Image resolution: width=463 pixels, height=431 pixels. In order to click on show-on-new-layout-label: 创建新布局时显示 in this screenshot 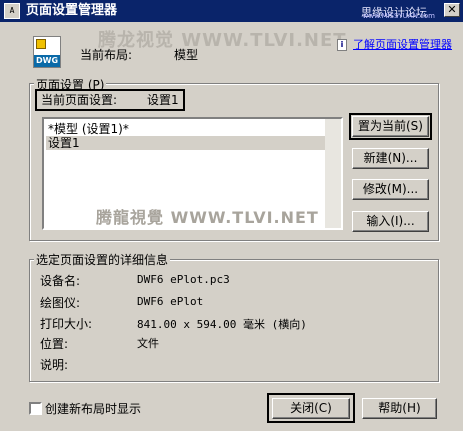, I will do `click(93, 408)`.